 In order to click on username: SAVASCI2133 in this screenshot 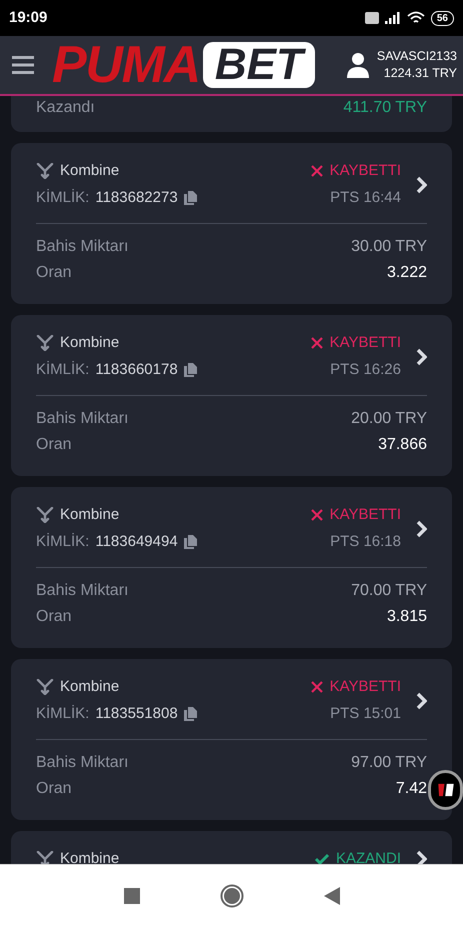, I will do `click(416, 56)`.